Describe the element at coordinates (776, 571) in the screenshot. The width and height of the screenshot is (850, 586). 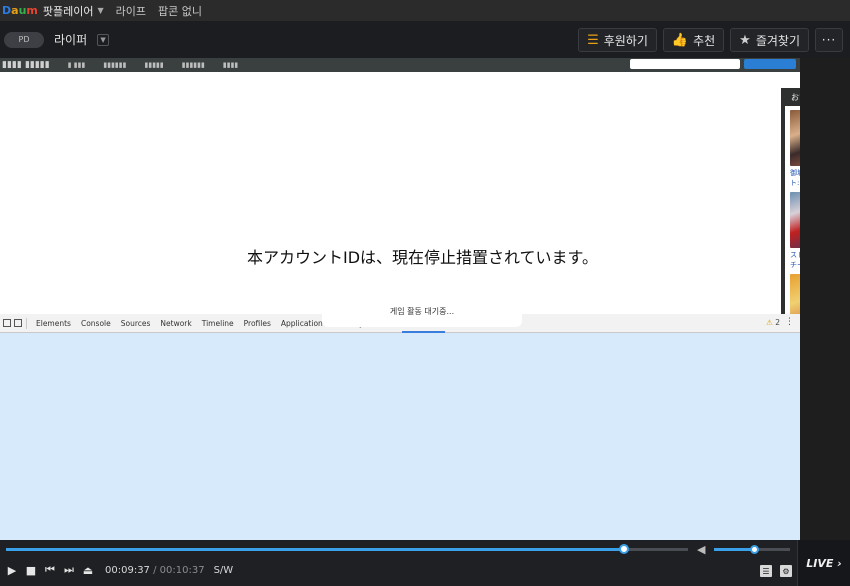
I see `player-right-controls: ☰ ⚙` at that location.